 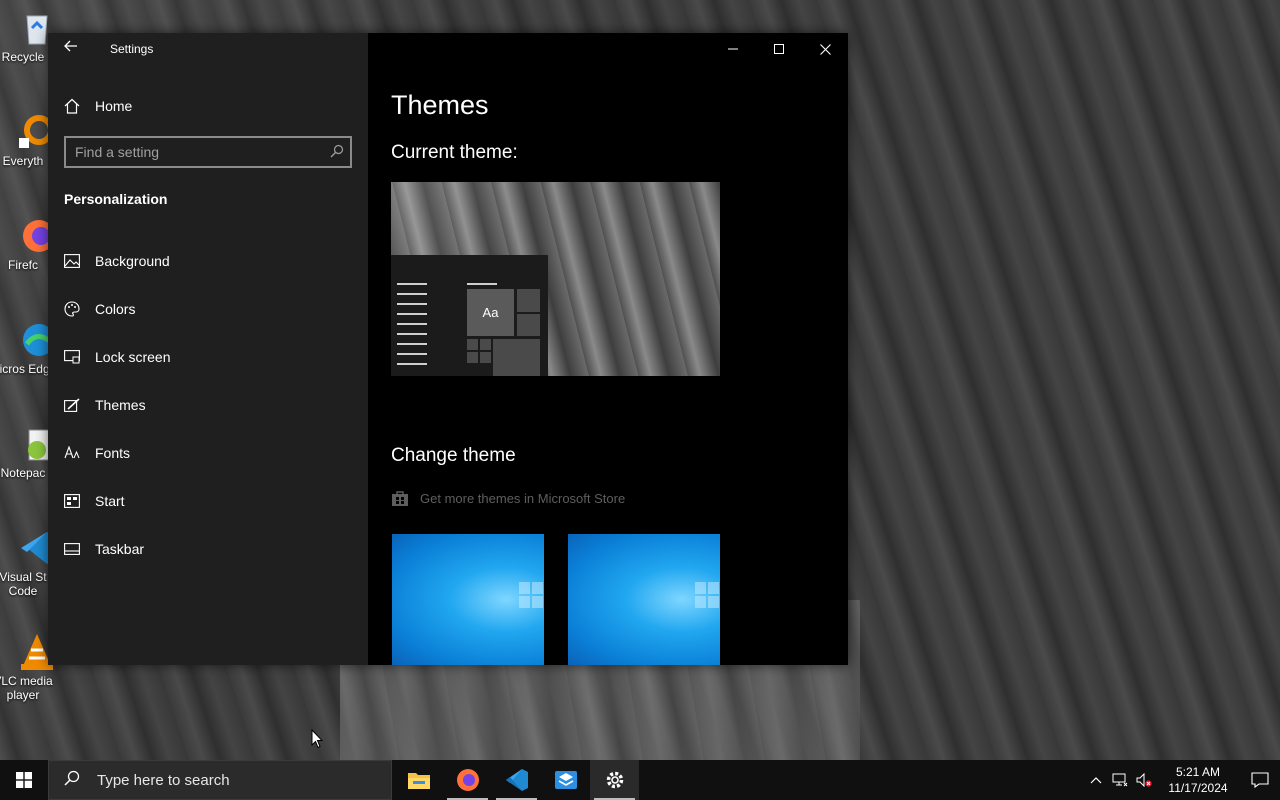 What do you see at coordinates (490, 312) in the screenshot?
I see `font-tile-preview: Aa` at bounding box center [490, 312].